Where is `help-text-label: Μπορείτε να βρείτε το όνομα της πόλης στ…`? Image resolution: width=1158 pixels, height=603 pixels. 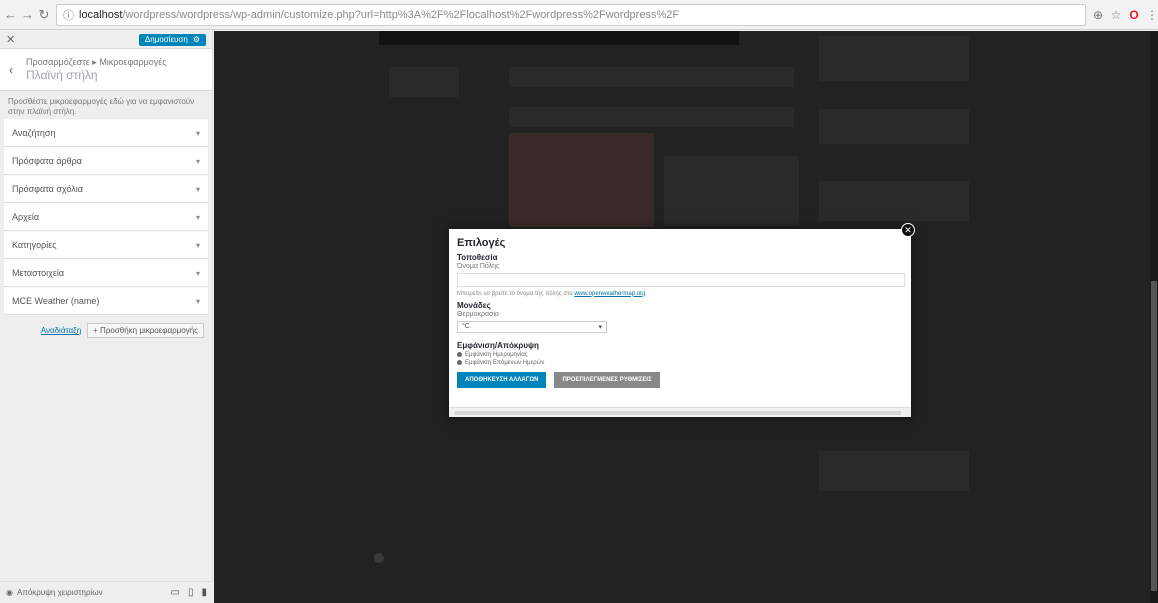 help-text-label: Μπορείτε να βρείτε το όνομα της πόλης στ… is located at coordinates (515, 293).